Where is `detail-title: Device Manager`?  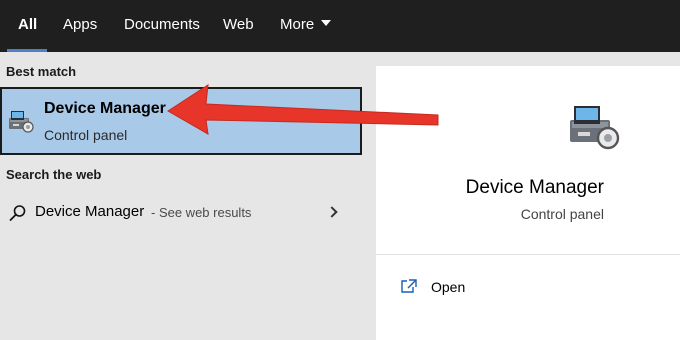
detail-title: Device Manager is located at coordinates (528, 188).